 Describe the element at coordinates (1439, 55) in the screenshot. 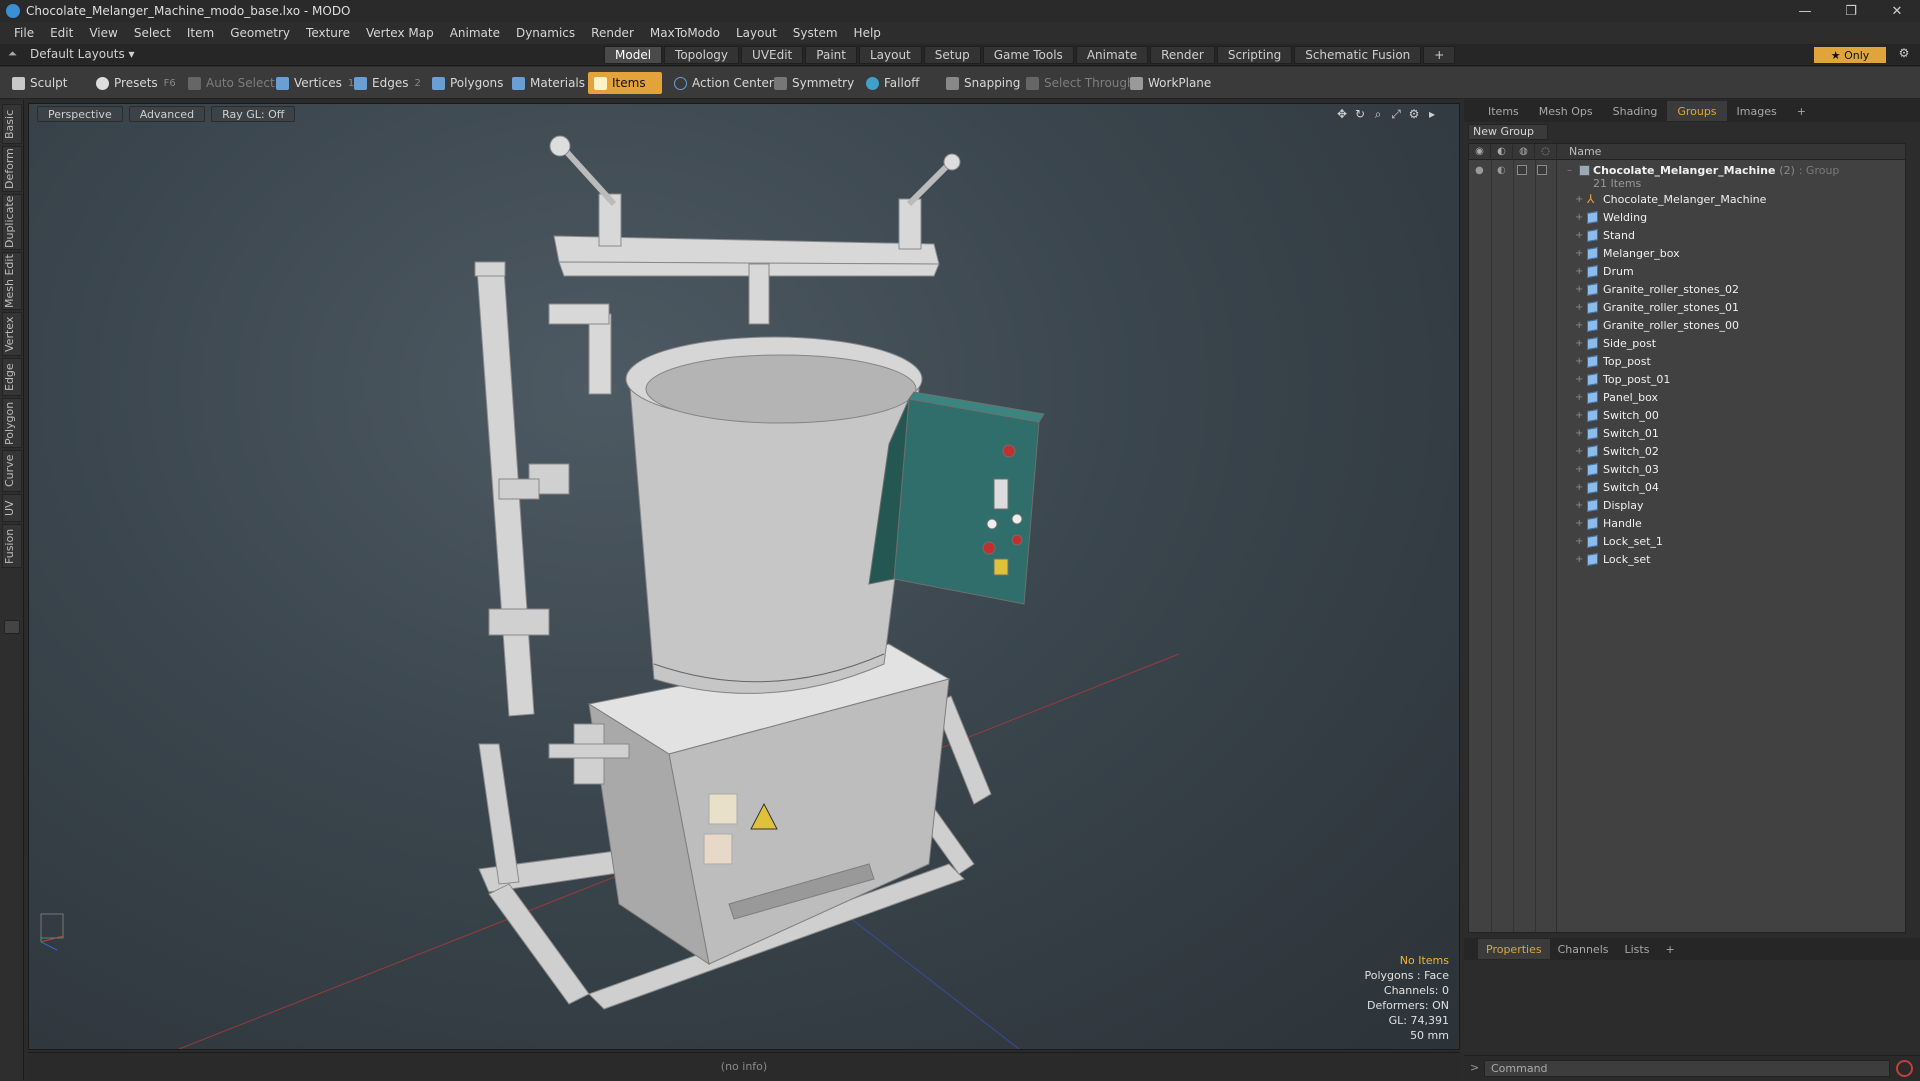

I see `add-tab-button: +` at that location.